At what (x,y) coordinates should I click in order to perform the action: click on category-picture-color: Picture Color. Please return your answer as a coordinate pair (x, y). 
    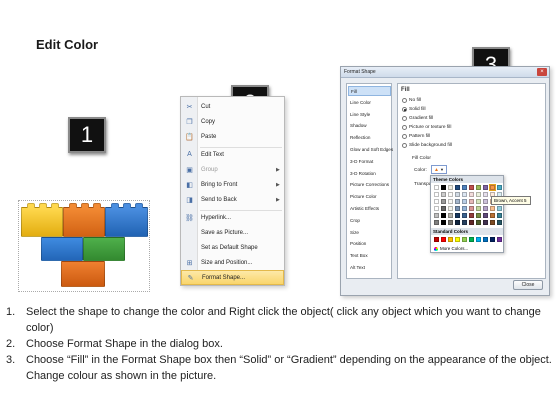
    Looking at the image, I should click on (369, 197).